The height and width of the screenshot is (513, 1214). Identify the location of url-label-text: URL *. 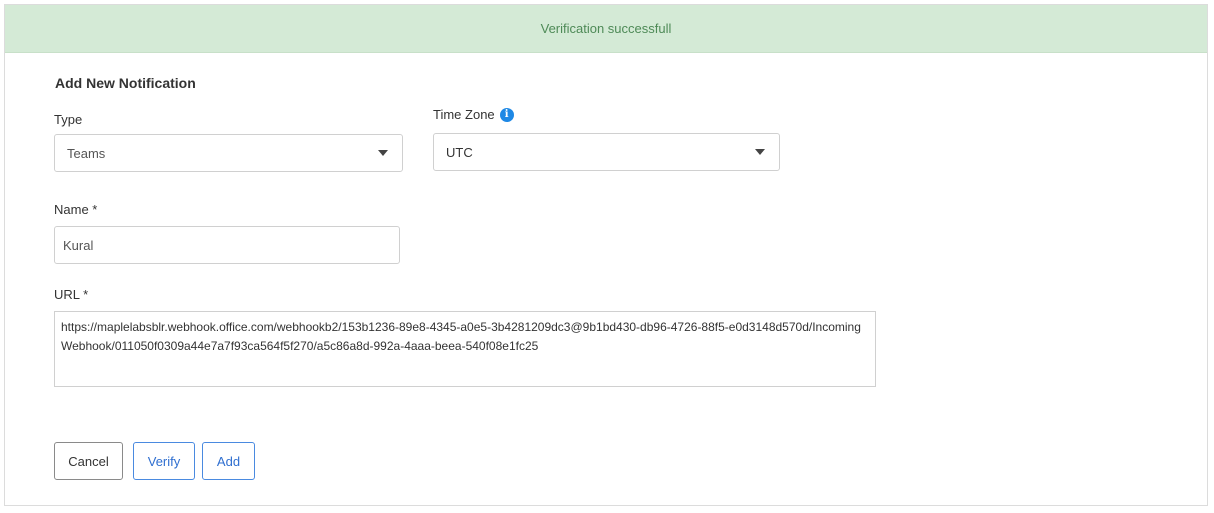
(71, 294).